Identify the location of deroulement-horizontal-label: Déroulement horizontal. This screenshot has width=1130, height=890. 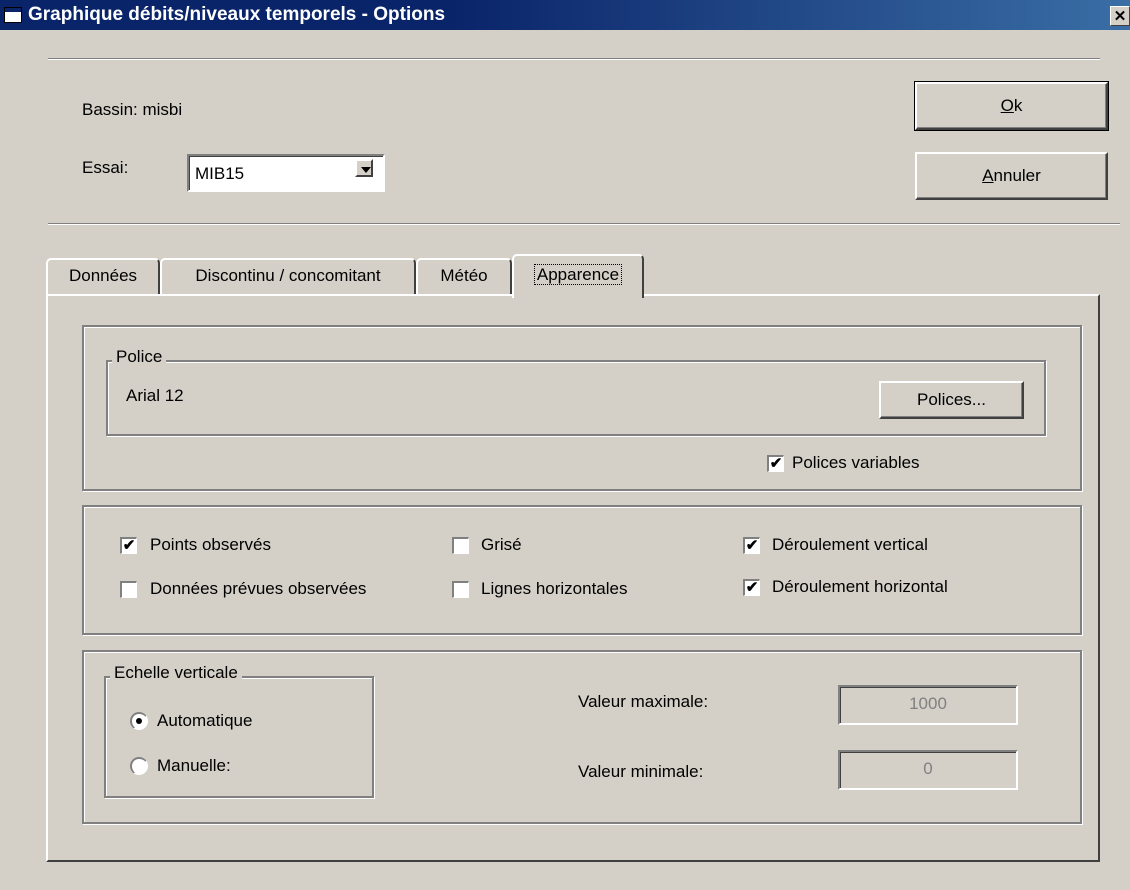
(860, 586).